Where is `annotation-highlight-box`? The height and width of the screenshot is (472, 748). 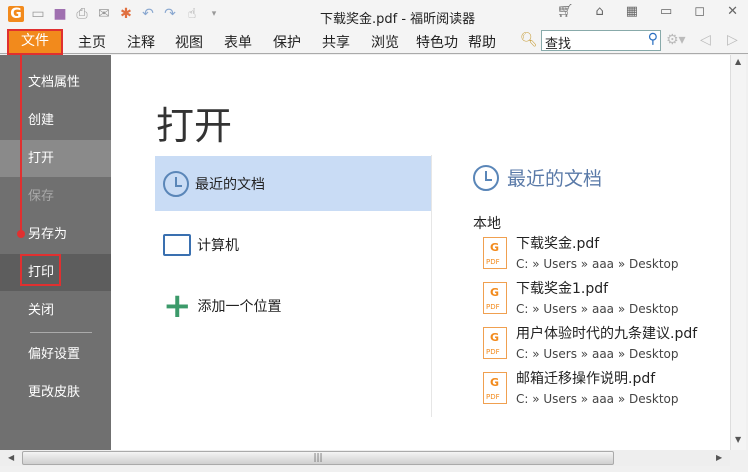
annotation-highlight-box is located at coordinates (40, 270).